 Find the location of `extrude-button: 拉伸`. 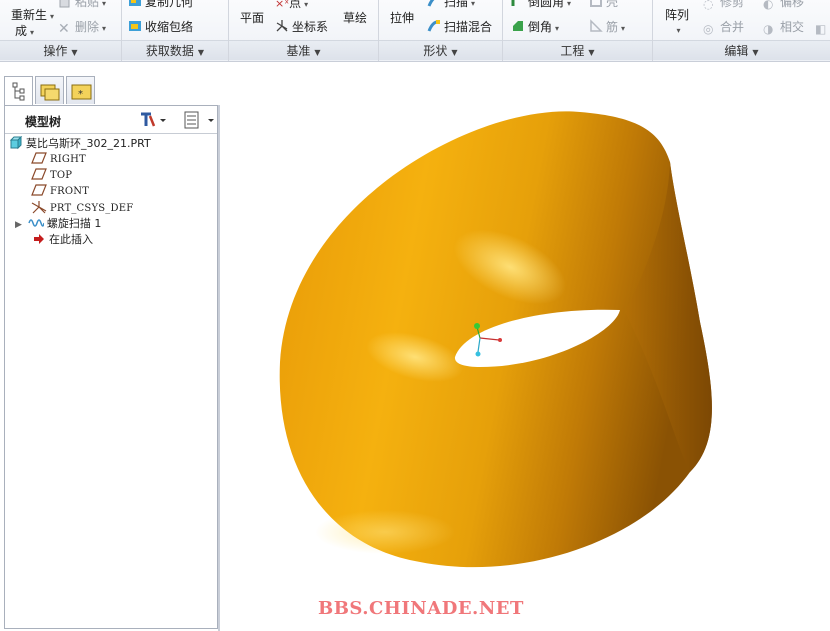

extrude-button: 拉伸 is located at coordinates (402, 17).